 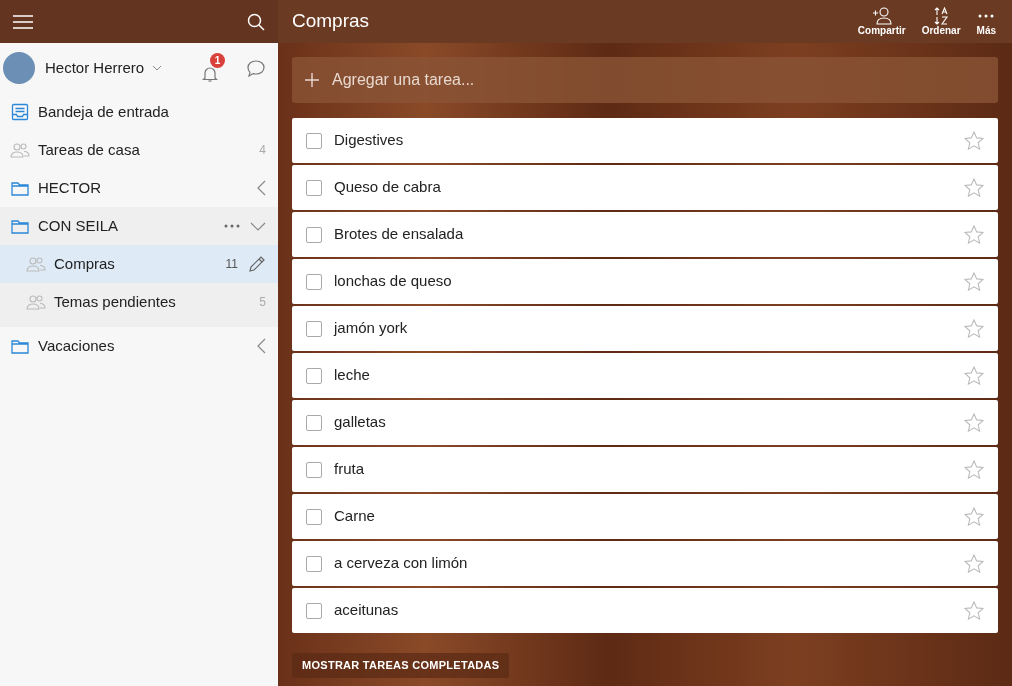 What do you see at coordinates (645, 469) in the screenshot?
I see `task-row: fruta` at bounding box center [645, 469].